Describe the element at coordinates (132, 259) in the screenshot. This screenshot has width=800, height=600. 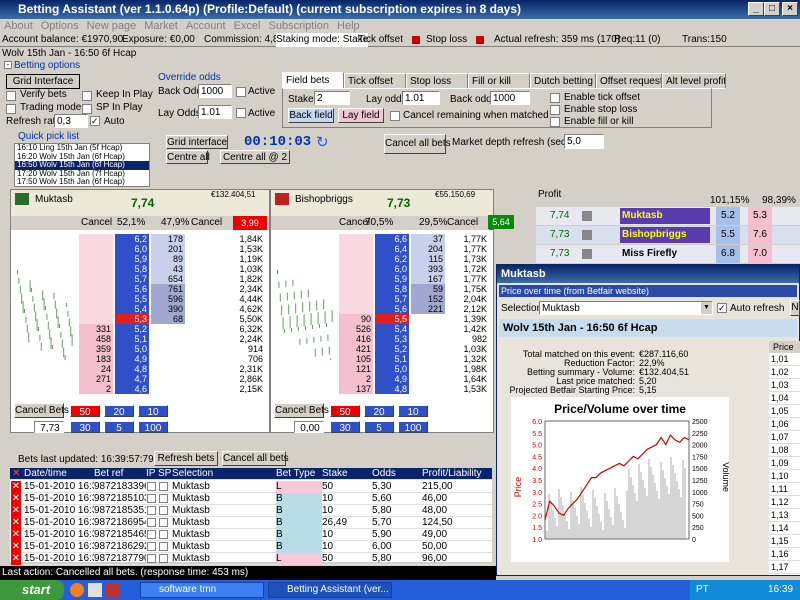
I see `ladder-price: 5,9` at that location.